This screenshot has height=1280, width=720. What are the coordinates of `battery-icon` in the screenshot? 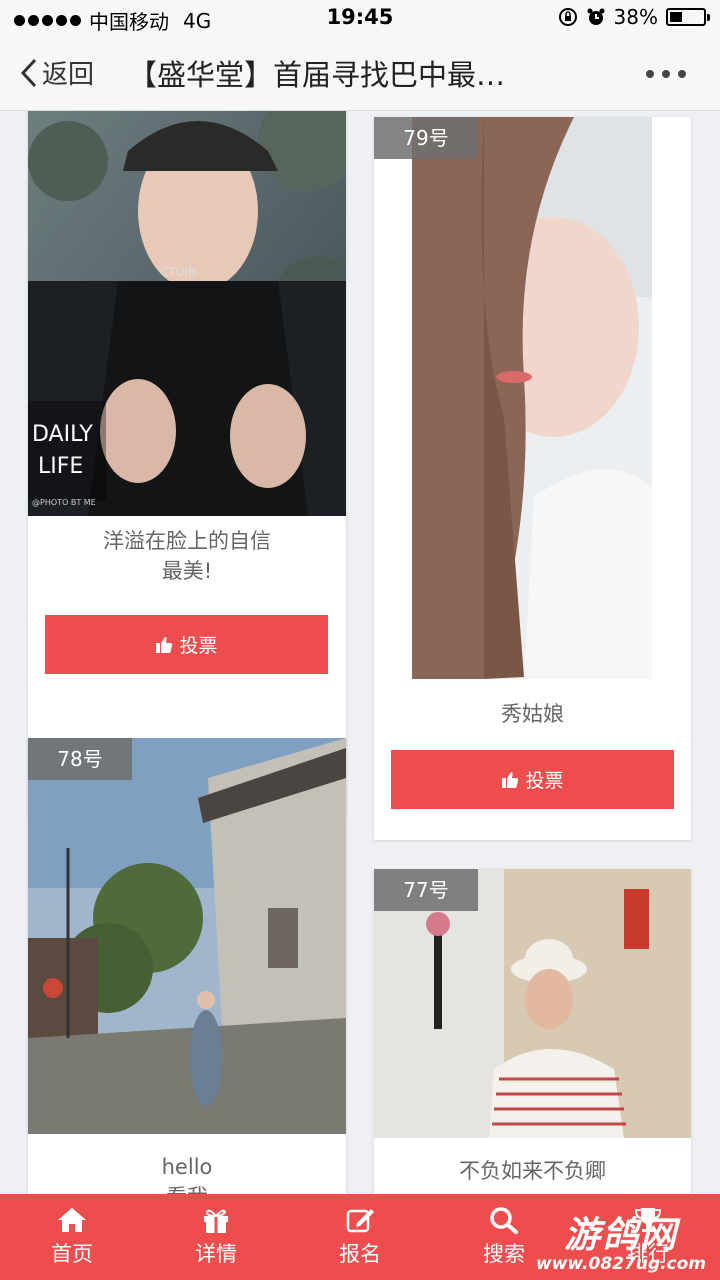 It's located at (688, 17).